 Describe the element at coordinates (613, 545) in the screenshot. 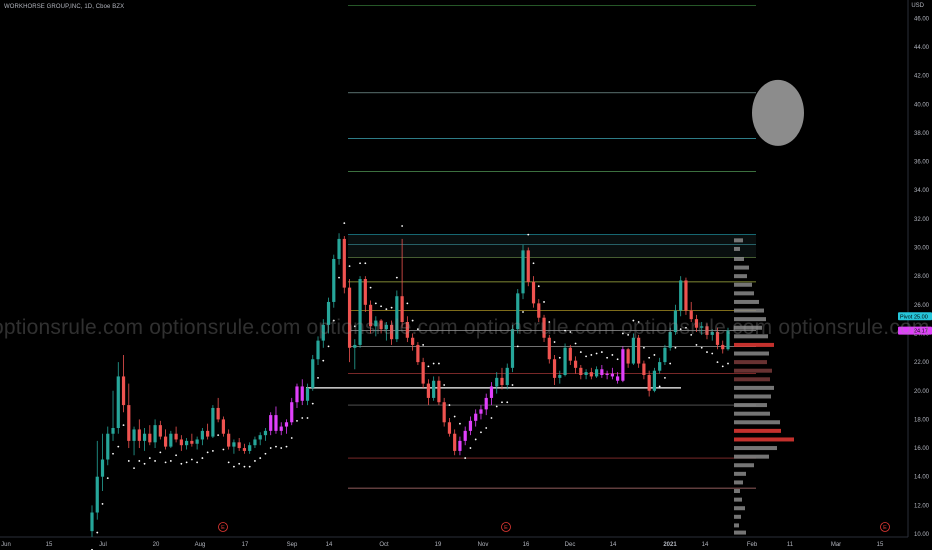

I see `time-tick-label-13: 14` at that location.